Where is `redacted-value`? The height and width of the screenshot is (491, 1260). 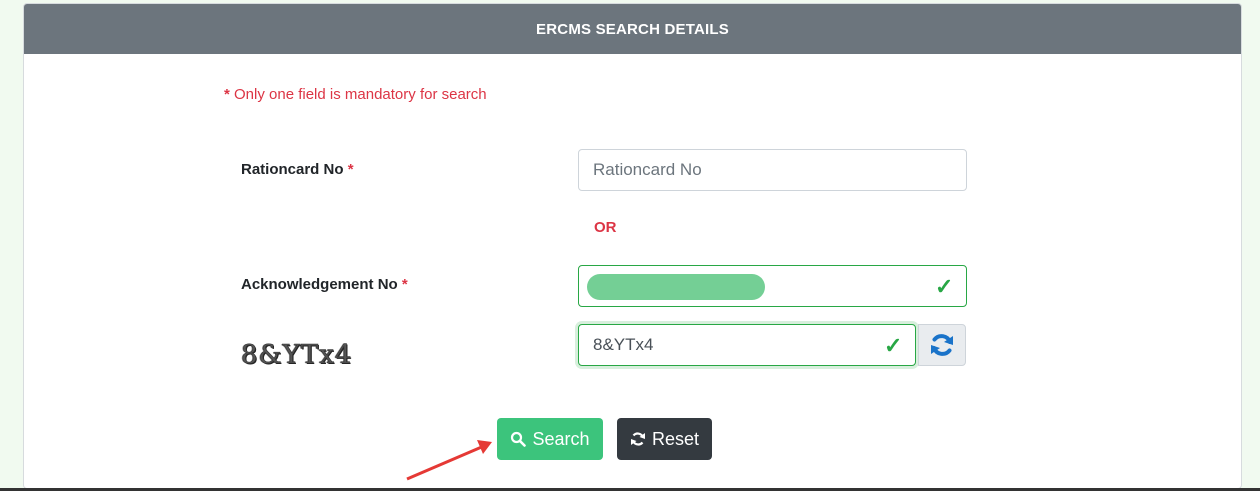 redacted-value is located at coordinates (676, 287).